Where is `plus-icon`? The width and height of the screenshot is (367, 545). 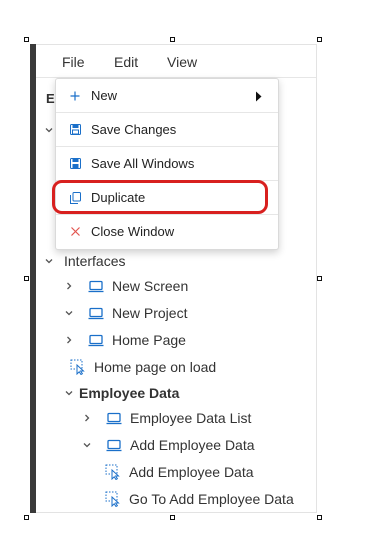 plus-icon is located at coordinates (75, 96).